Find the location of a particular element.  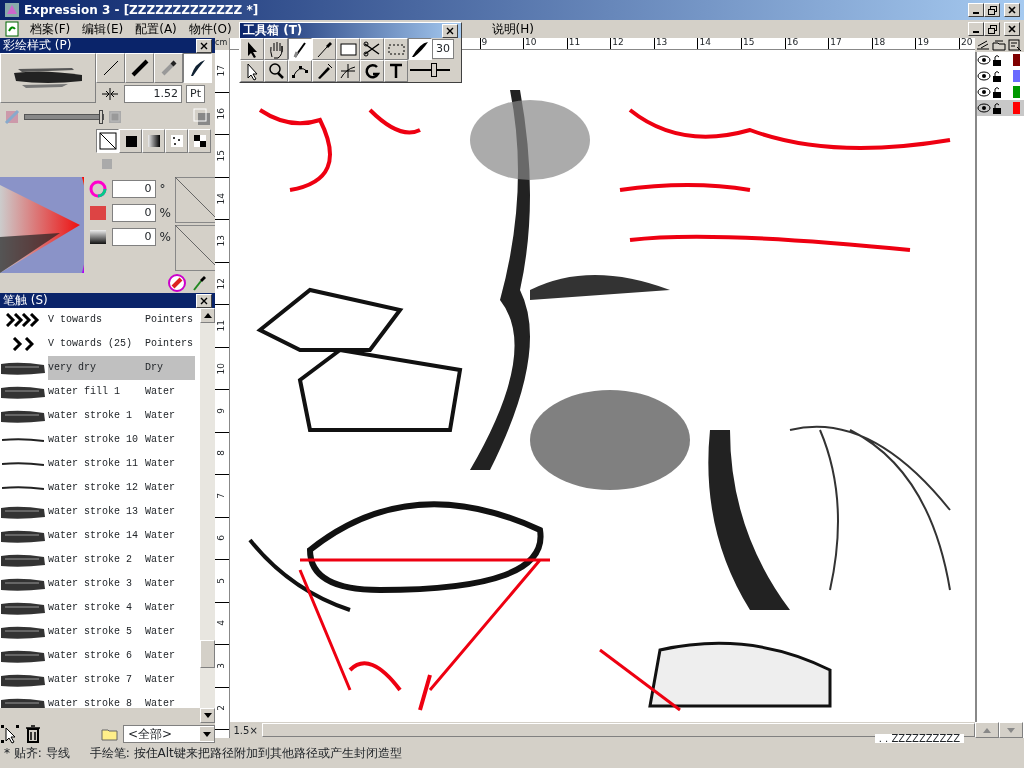

saturation-icon is located at coordinates (97, 213).